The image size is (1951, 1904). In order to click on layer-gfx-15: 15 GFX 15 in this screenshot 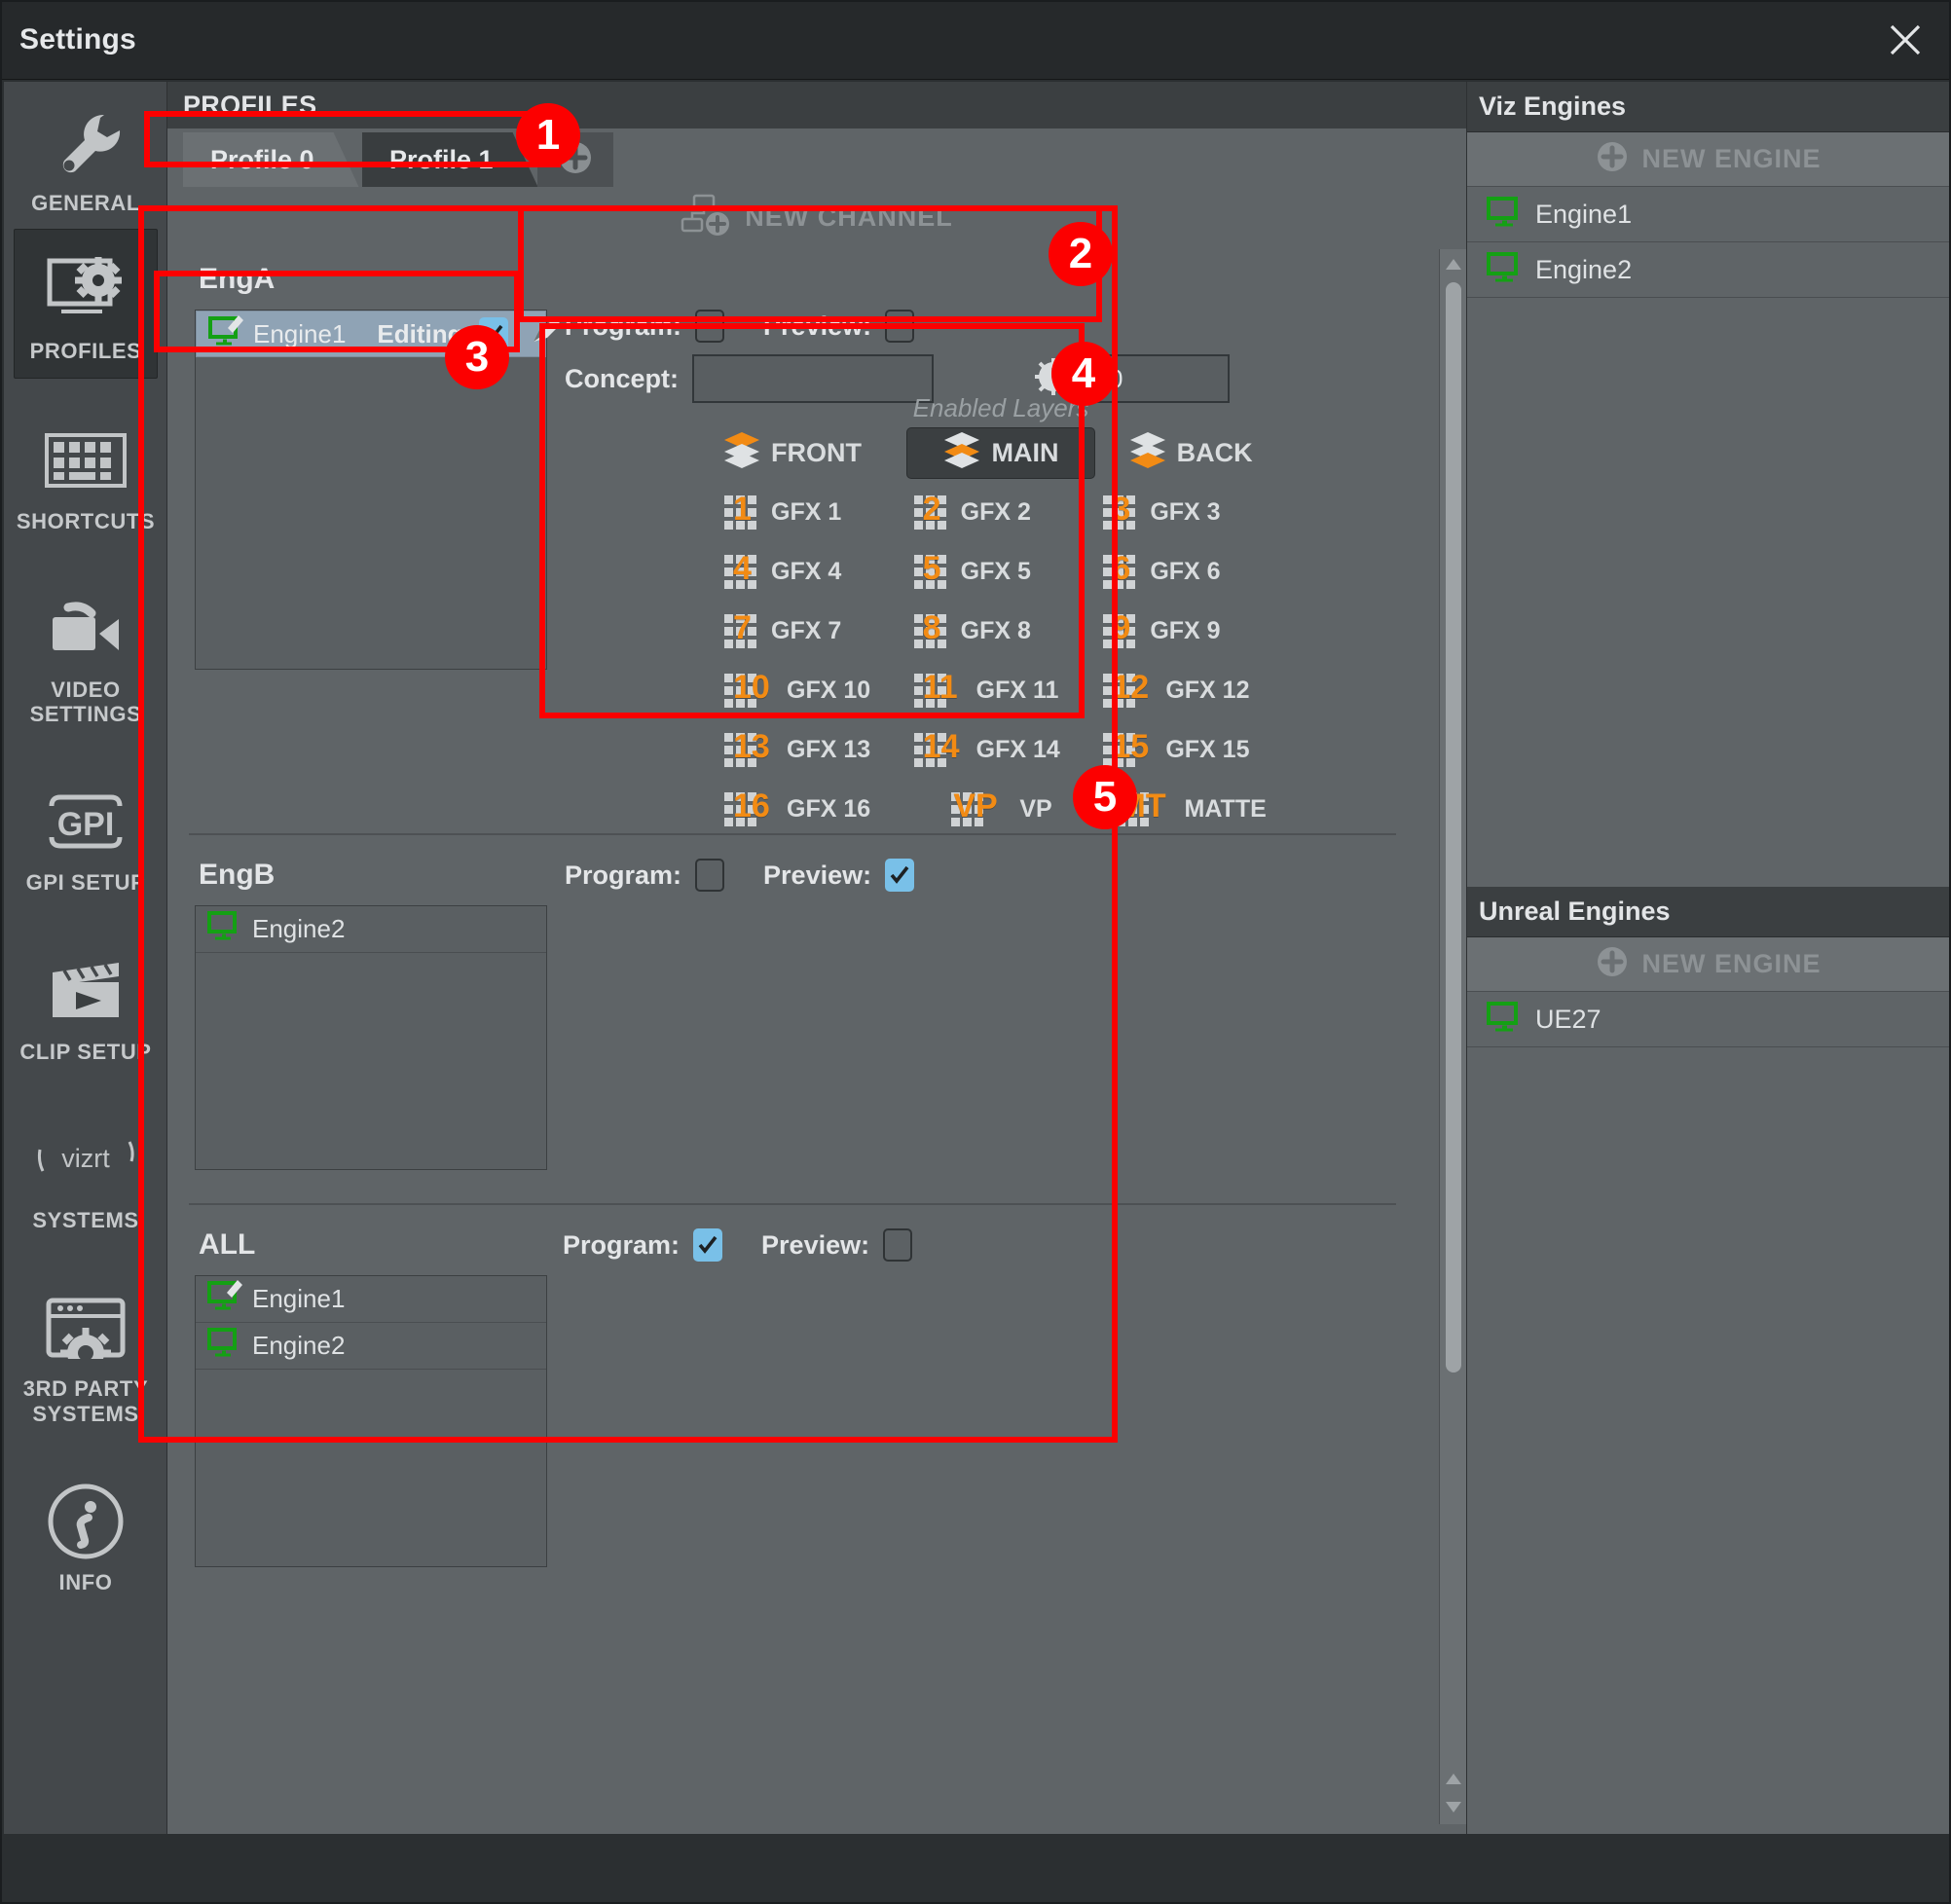, I will do `click(1190, 750)`.